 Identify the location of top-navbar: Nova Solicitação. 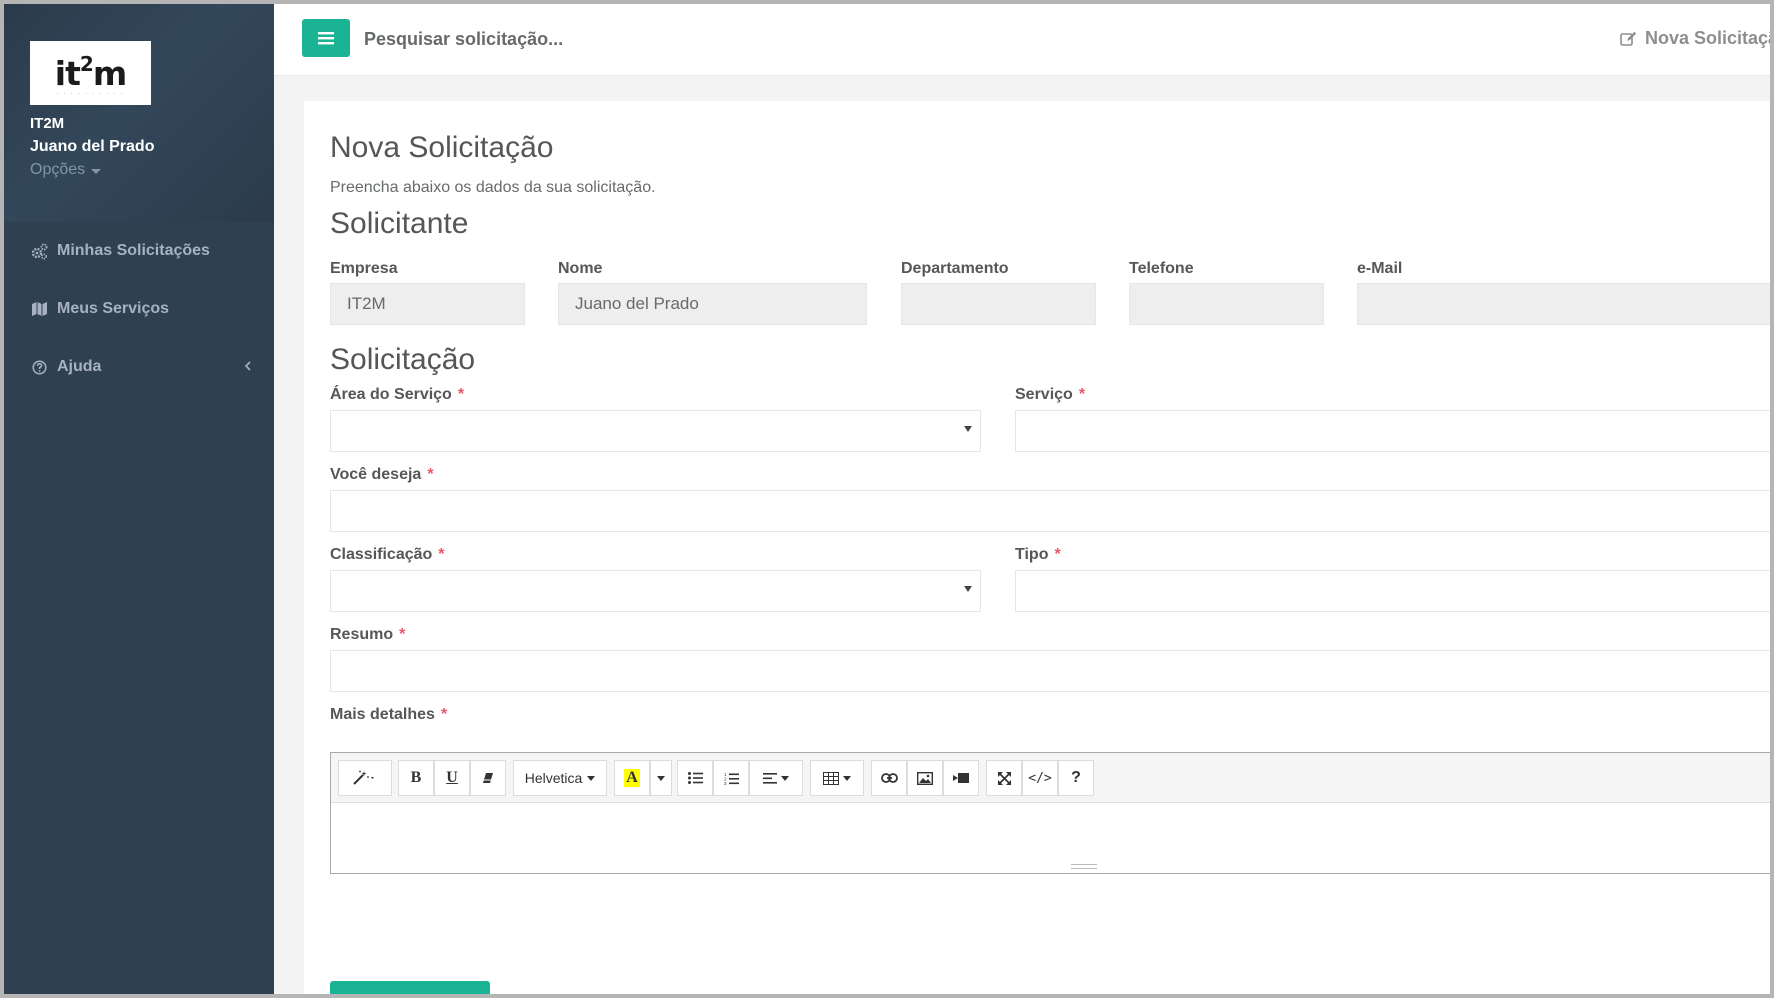
(1022, 40).